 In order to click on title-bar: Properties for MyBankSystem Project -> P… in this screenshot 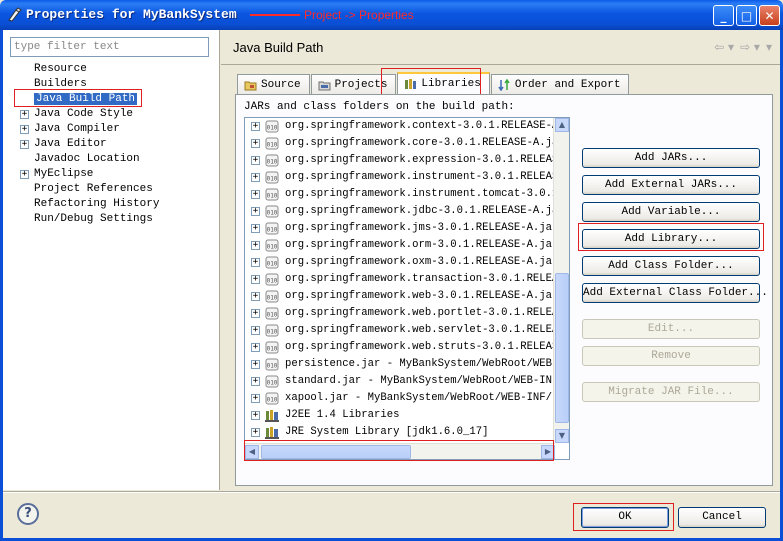, I will do `click(391, 15)`.